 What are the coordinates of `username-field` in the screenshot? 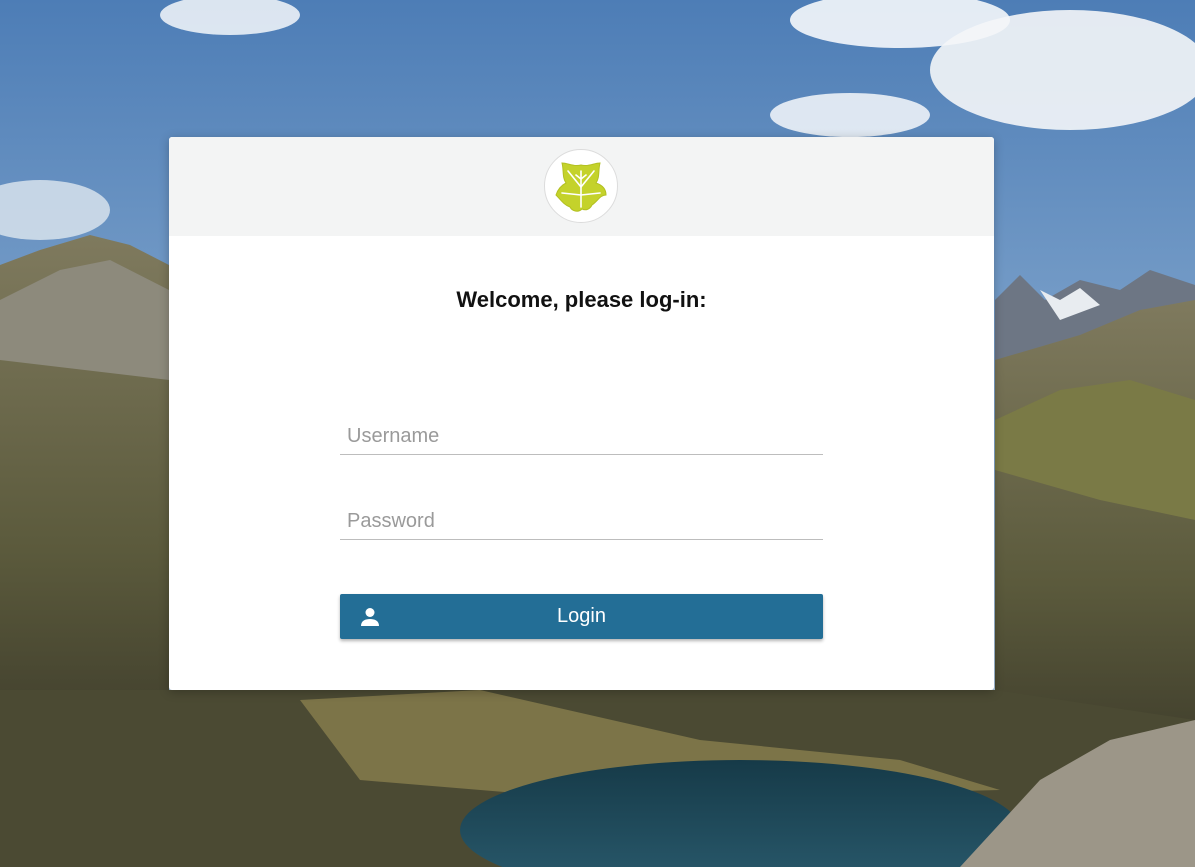 It's located at (581, 436).